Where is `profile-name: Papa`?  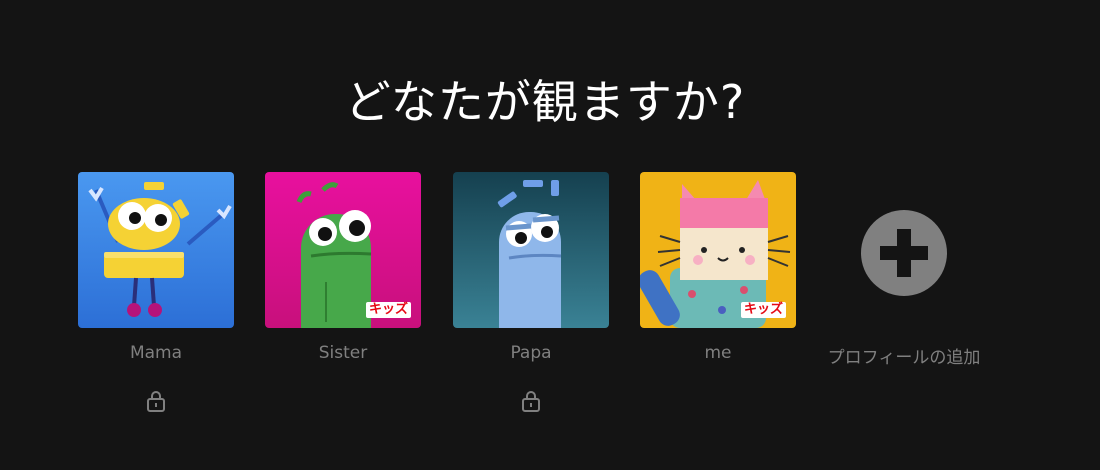
profile-name: Papa is located at coordinates (531, 353).